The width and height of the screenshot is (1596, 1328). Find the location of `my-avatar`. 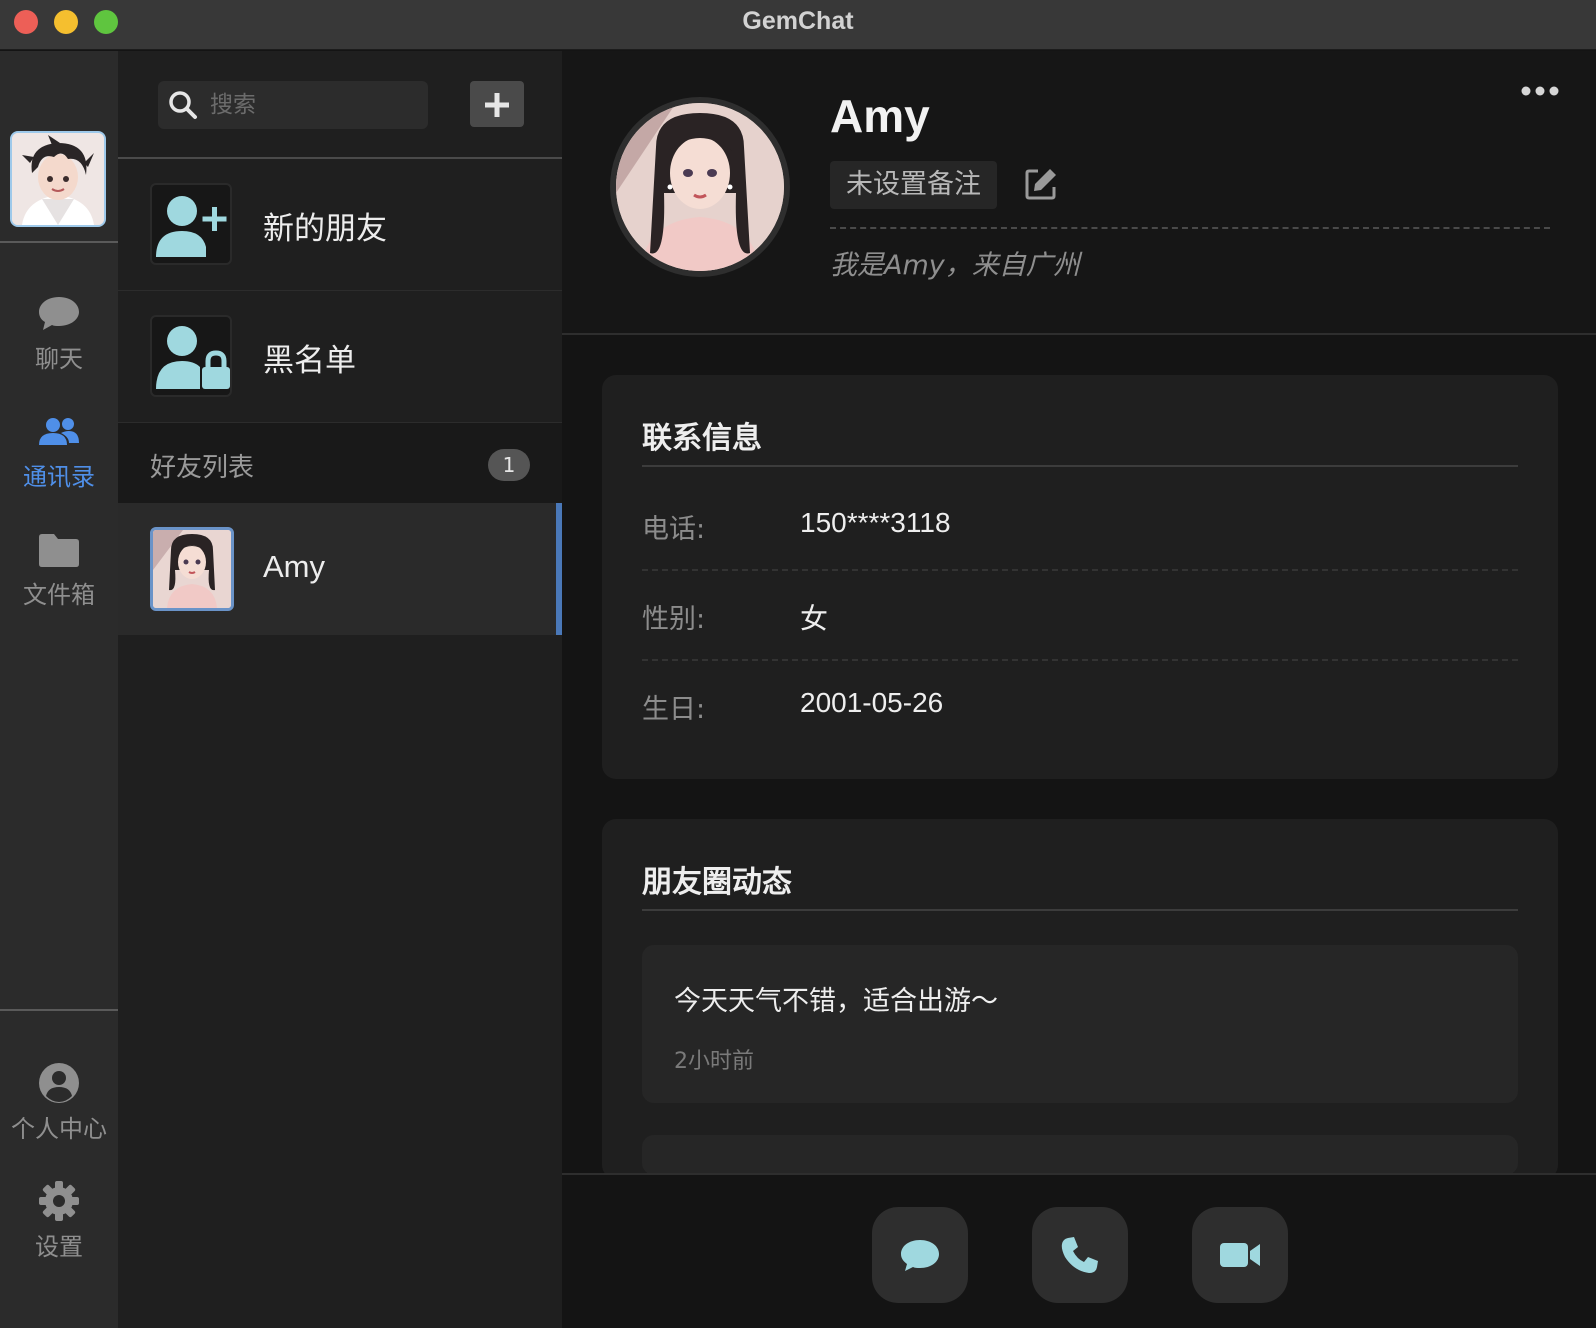

my-avatar is located at coordinates (58, 179).